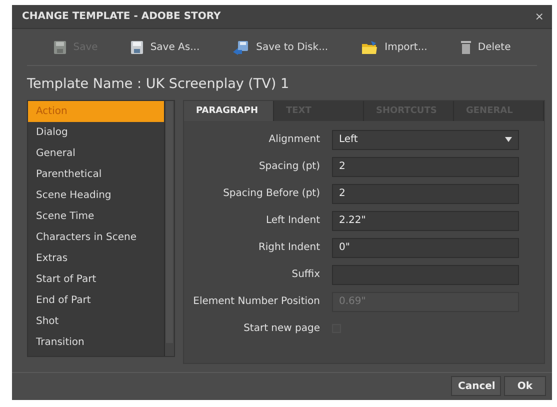 This screenshot has height=407, width=557. Describe the element at coordinates (96, 153) in the screenshot. I see `list-item: General` at that location.